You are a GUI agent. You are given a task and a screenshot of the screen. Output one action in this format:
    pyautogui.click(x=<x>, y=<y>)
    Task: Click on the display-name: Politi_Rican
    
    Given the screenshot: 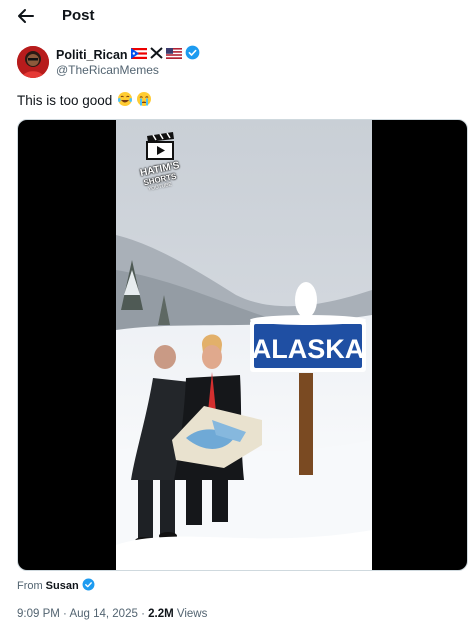 What is the action you would take?
    pyautogui.click(x=92, y=55)
    